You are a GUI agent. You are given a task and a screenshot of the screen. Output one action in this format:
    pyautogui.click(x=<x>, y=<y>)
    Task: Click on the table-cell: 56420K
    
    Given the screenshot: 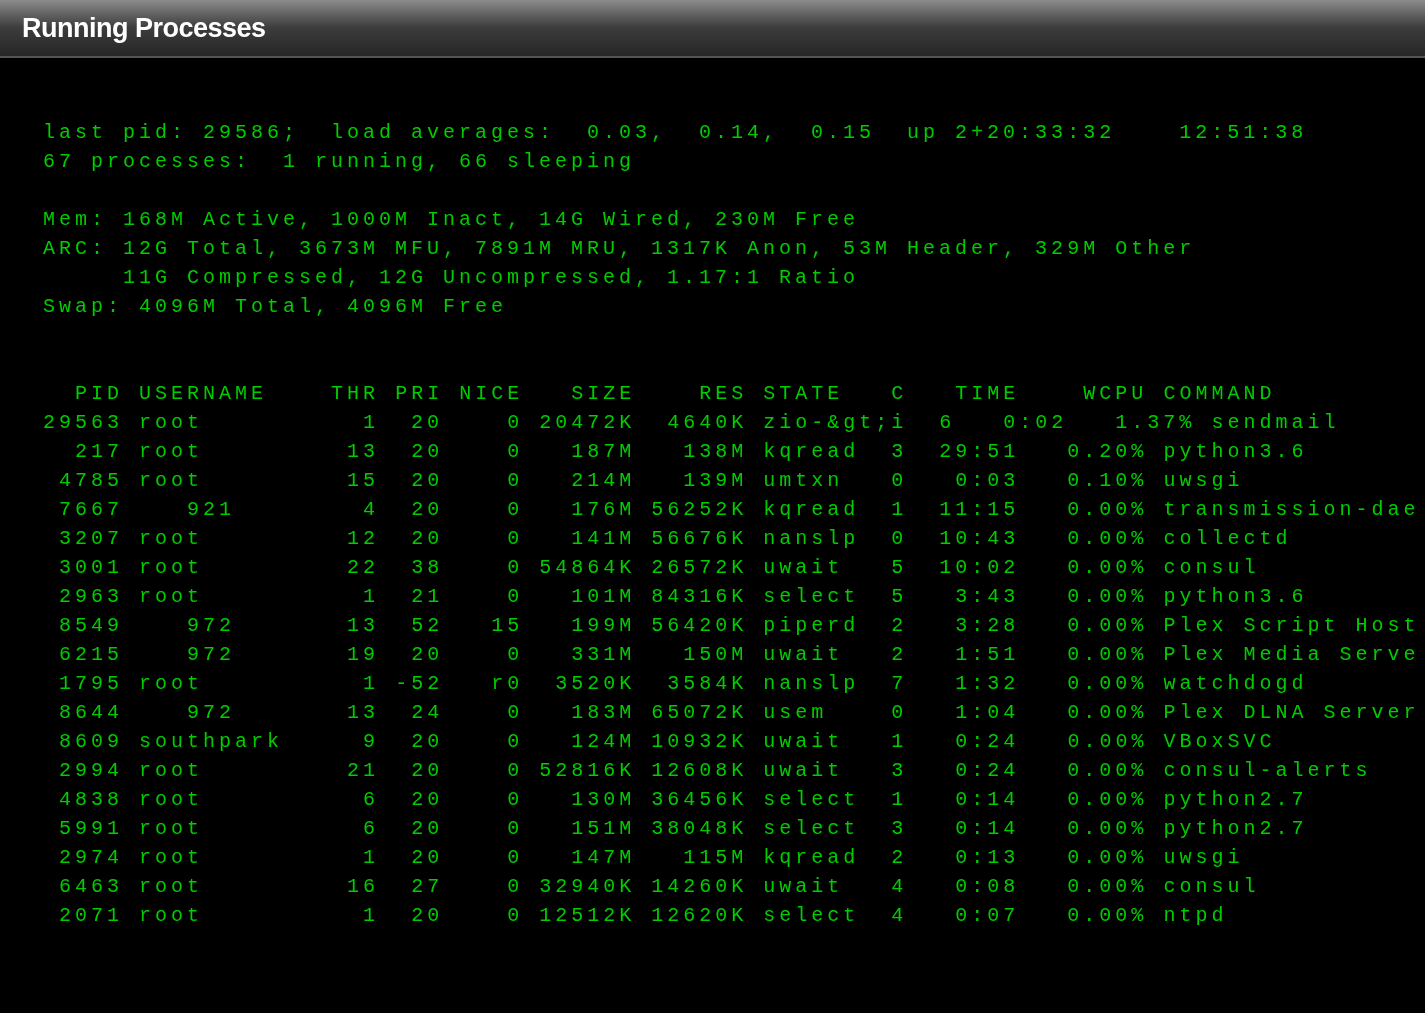 What is the action you would take?
    pyautogui.click(x=699, y=625)
    